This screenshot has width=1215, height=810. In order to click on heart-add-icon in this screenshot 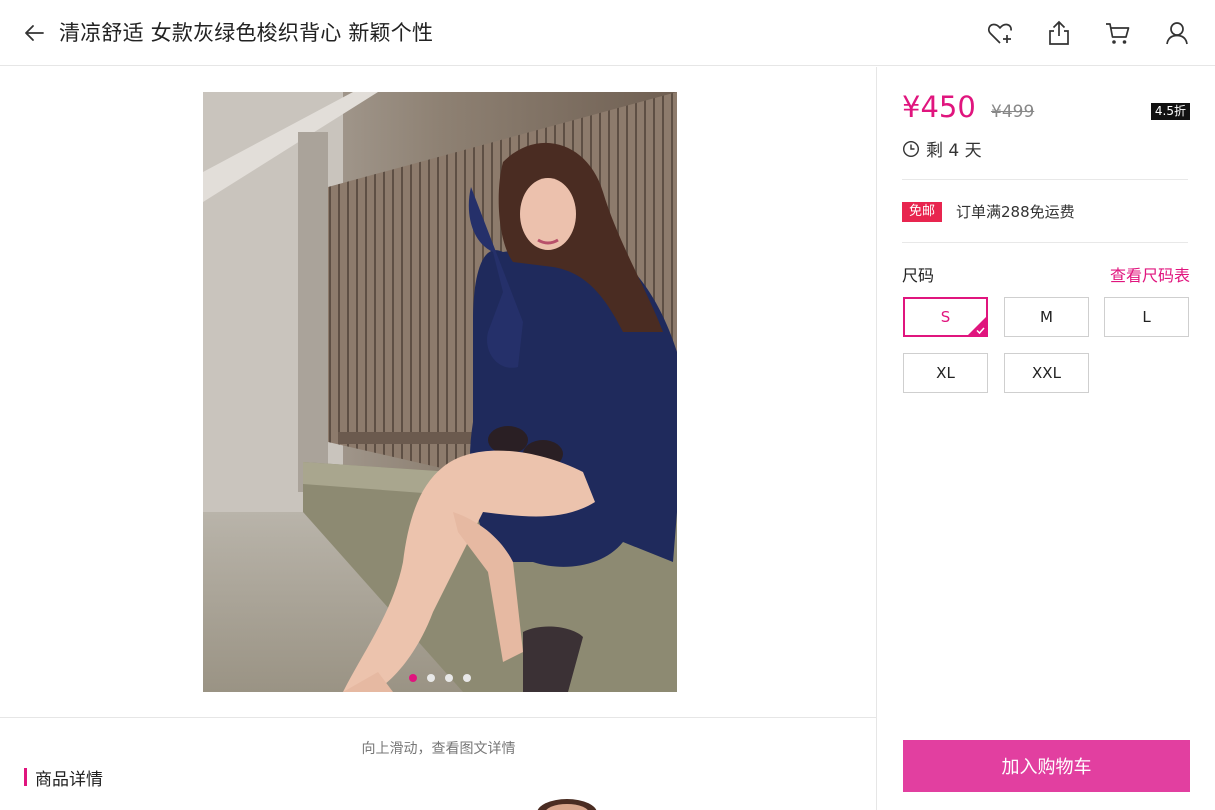, I will do `click(1000, 33)`.